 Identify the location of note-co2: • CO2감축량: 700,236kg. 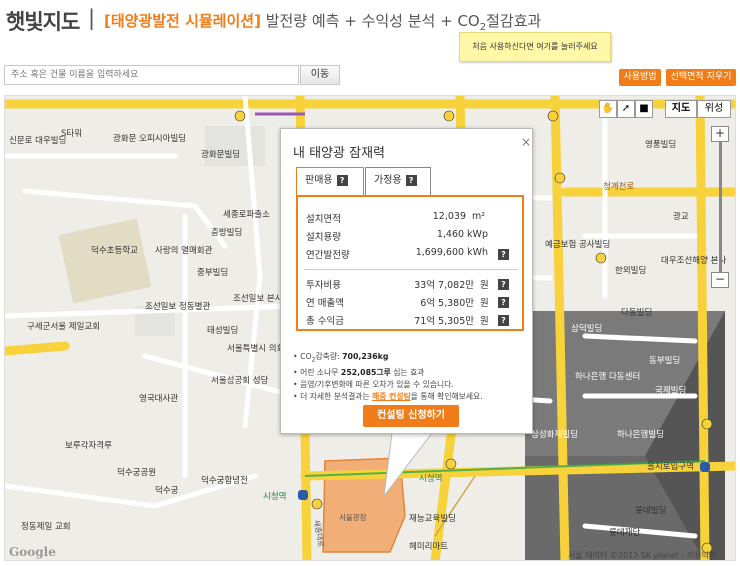
(341, 358).